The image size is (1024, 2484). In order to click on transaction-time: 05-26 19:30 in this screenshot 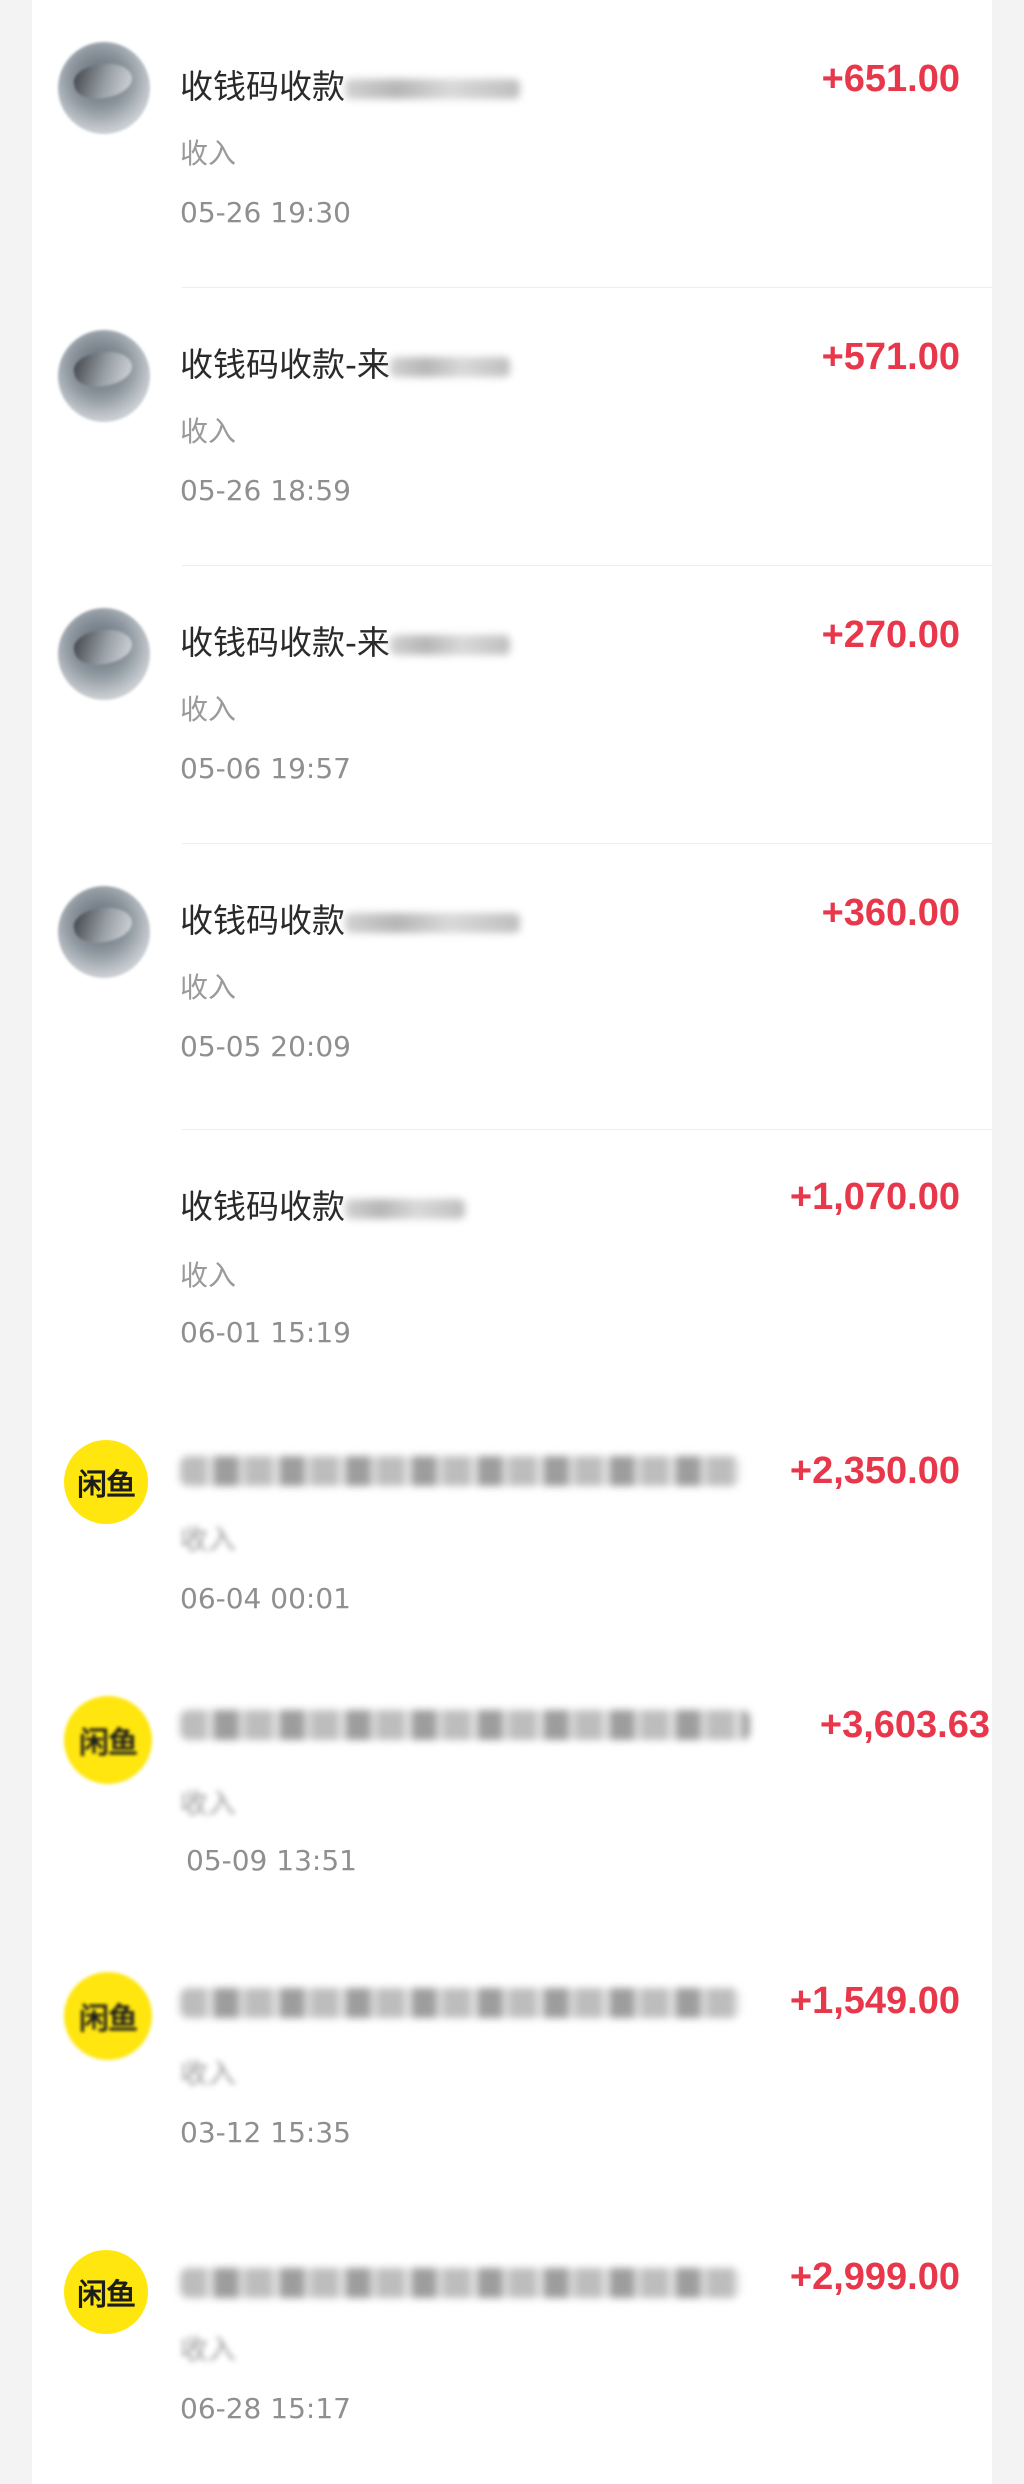, I will do `click(265, 212)`.